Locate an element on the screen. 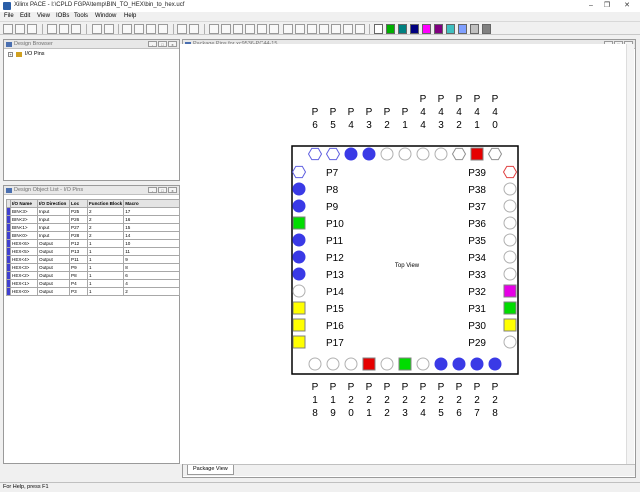 This screenshot has height=492, width=640. mirror-icon is located at coordinates (262, 29).